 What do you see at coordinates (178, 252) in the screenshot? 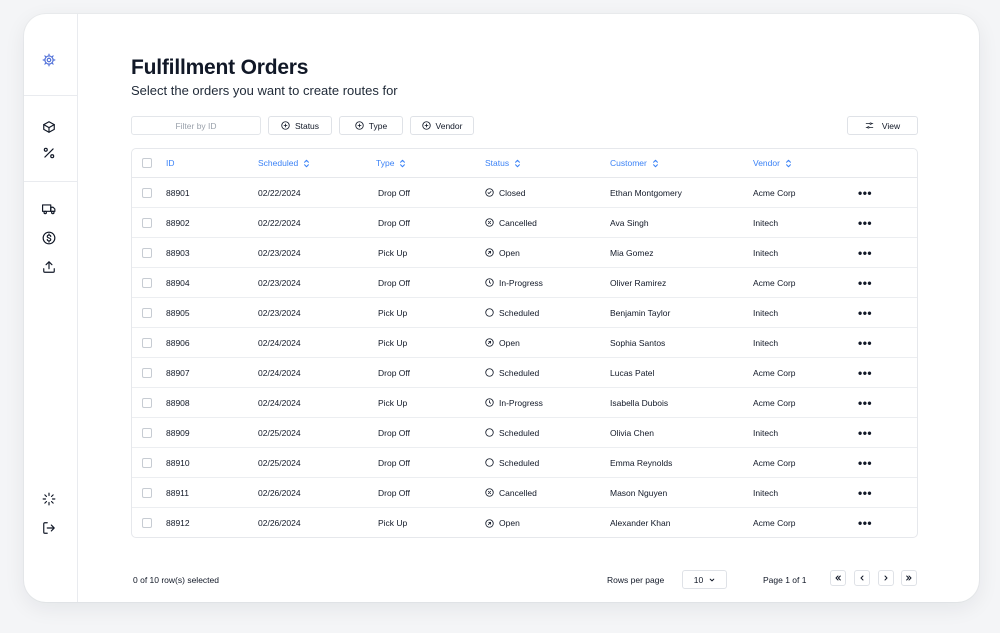
I see `cell-id: 88903` at bounding box center [178, 252].